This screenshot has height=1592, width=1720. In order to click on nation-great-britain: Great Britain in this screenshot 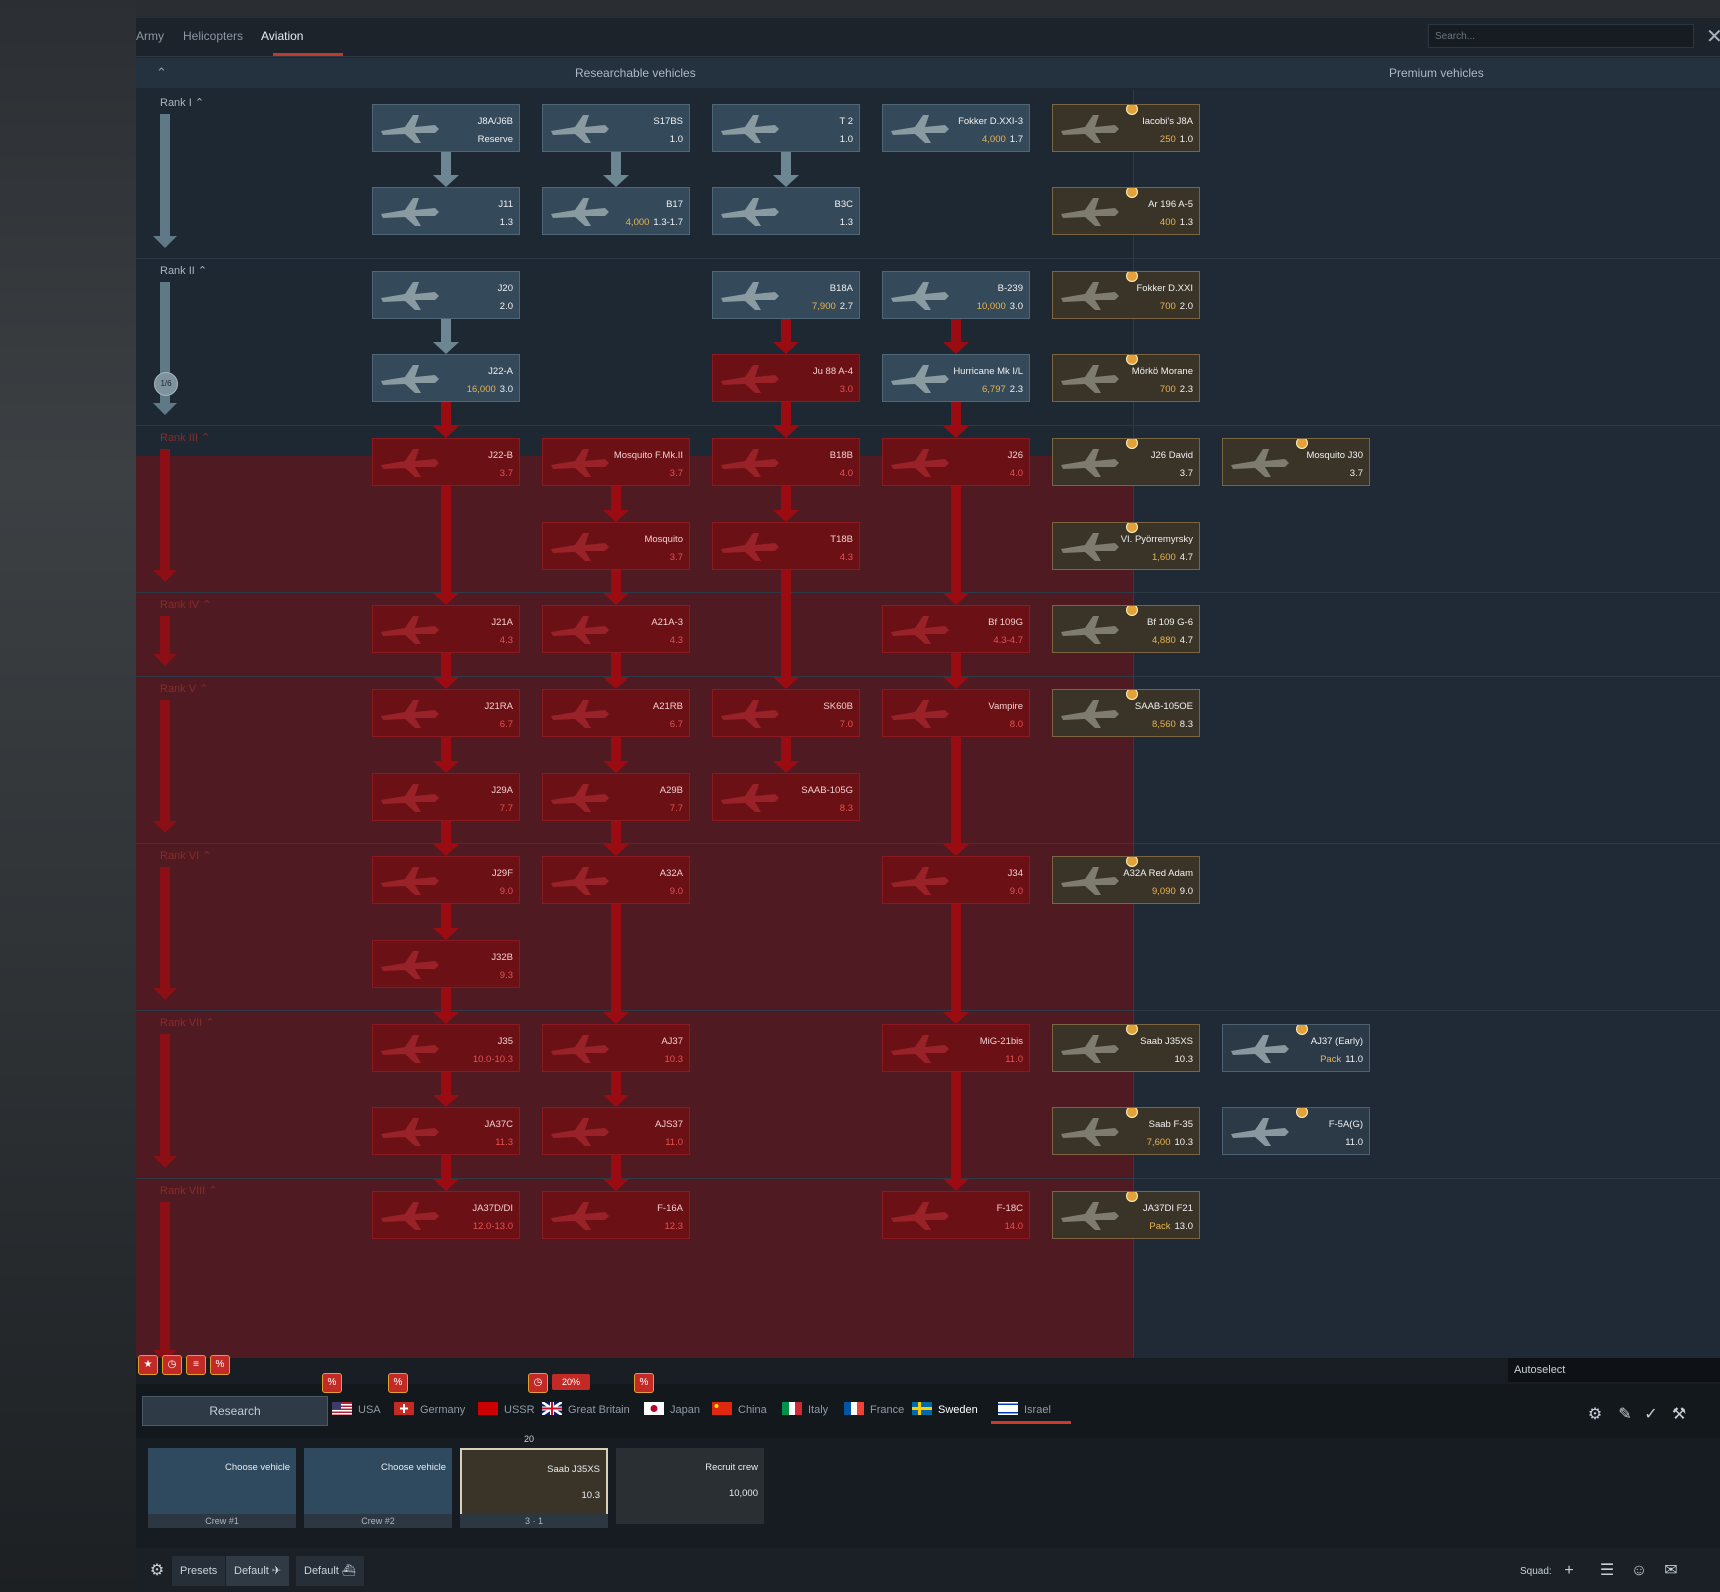, I will do `click(586, 1413)`.